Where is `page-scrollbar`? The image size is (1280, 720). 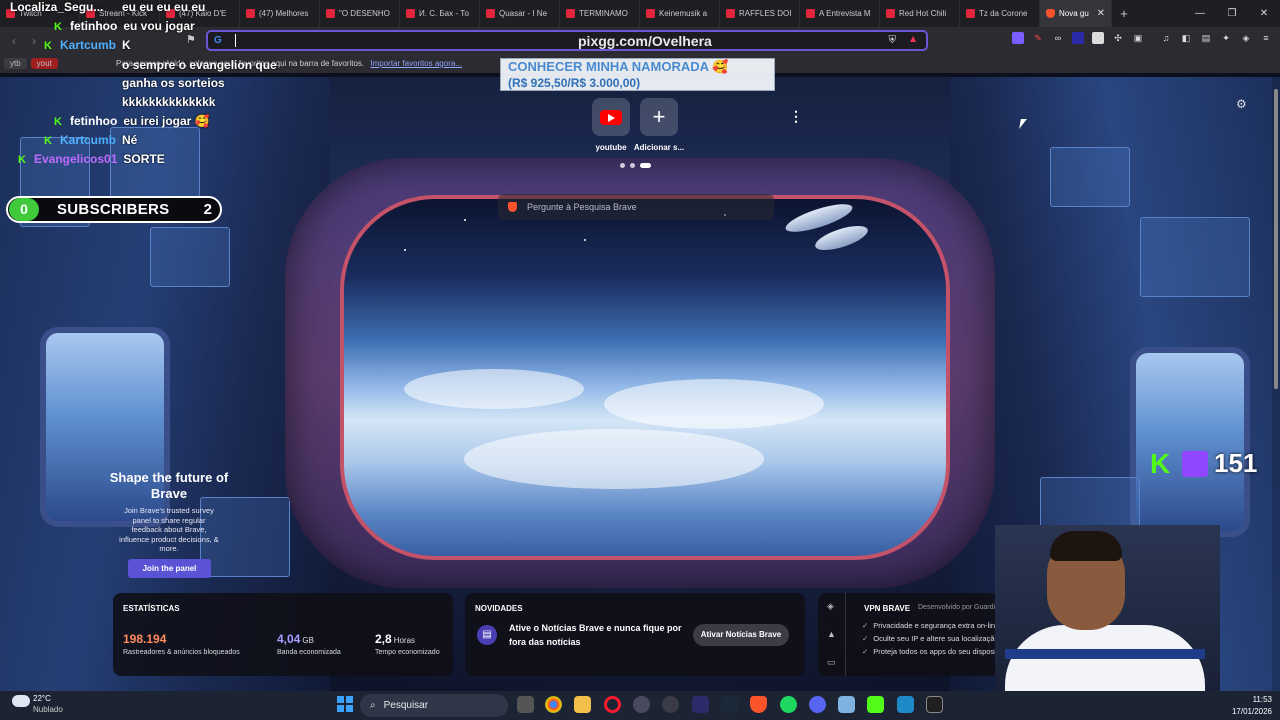
page-scrollbar is located at coordinates (1276, 384).